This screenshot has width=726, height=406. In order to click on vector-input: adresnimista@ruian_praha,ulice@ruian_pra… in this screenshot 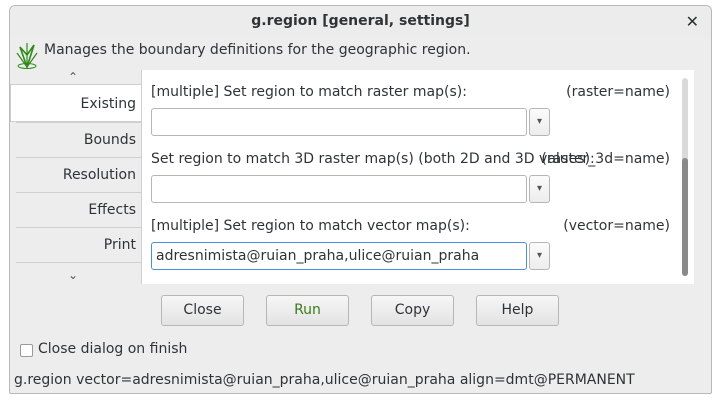, I will do `click(339, 256)`.